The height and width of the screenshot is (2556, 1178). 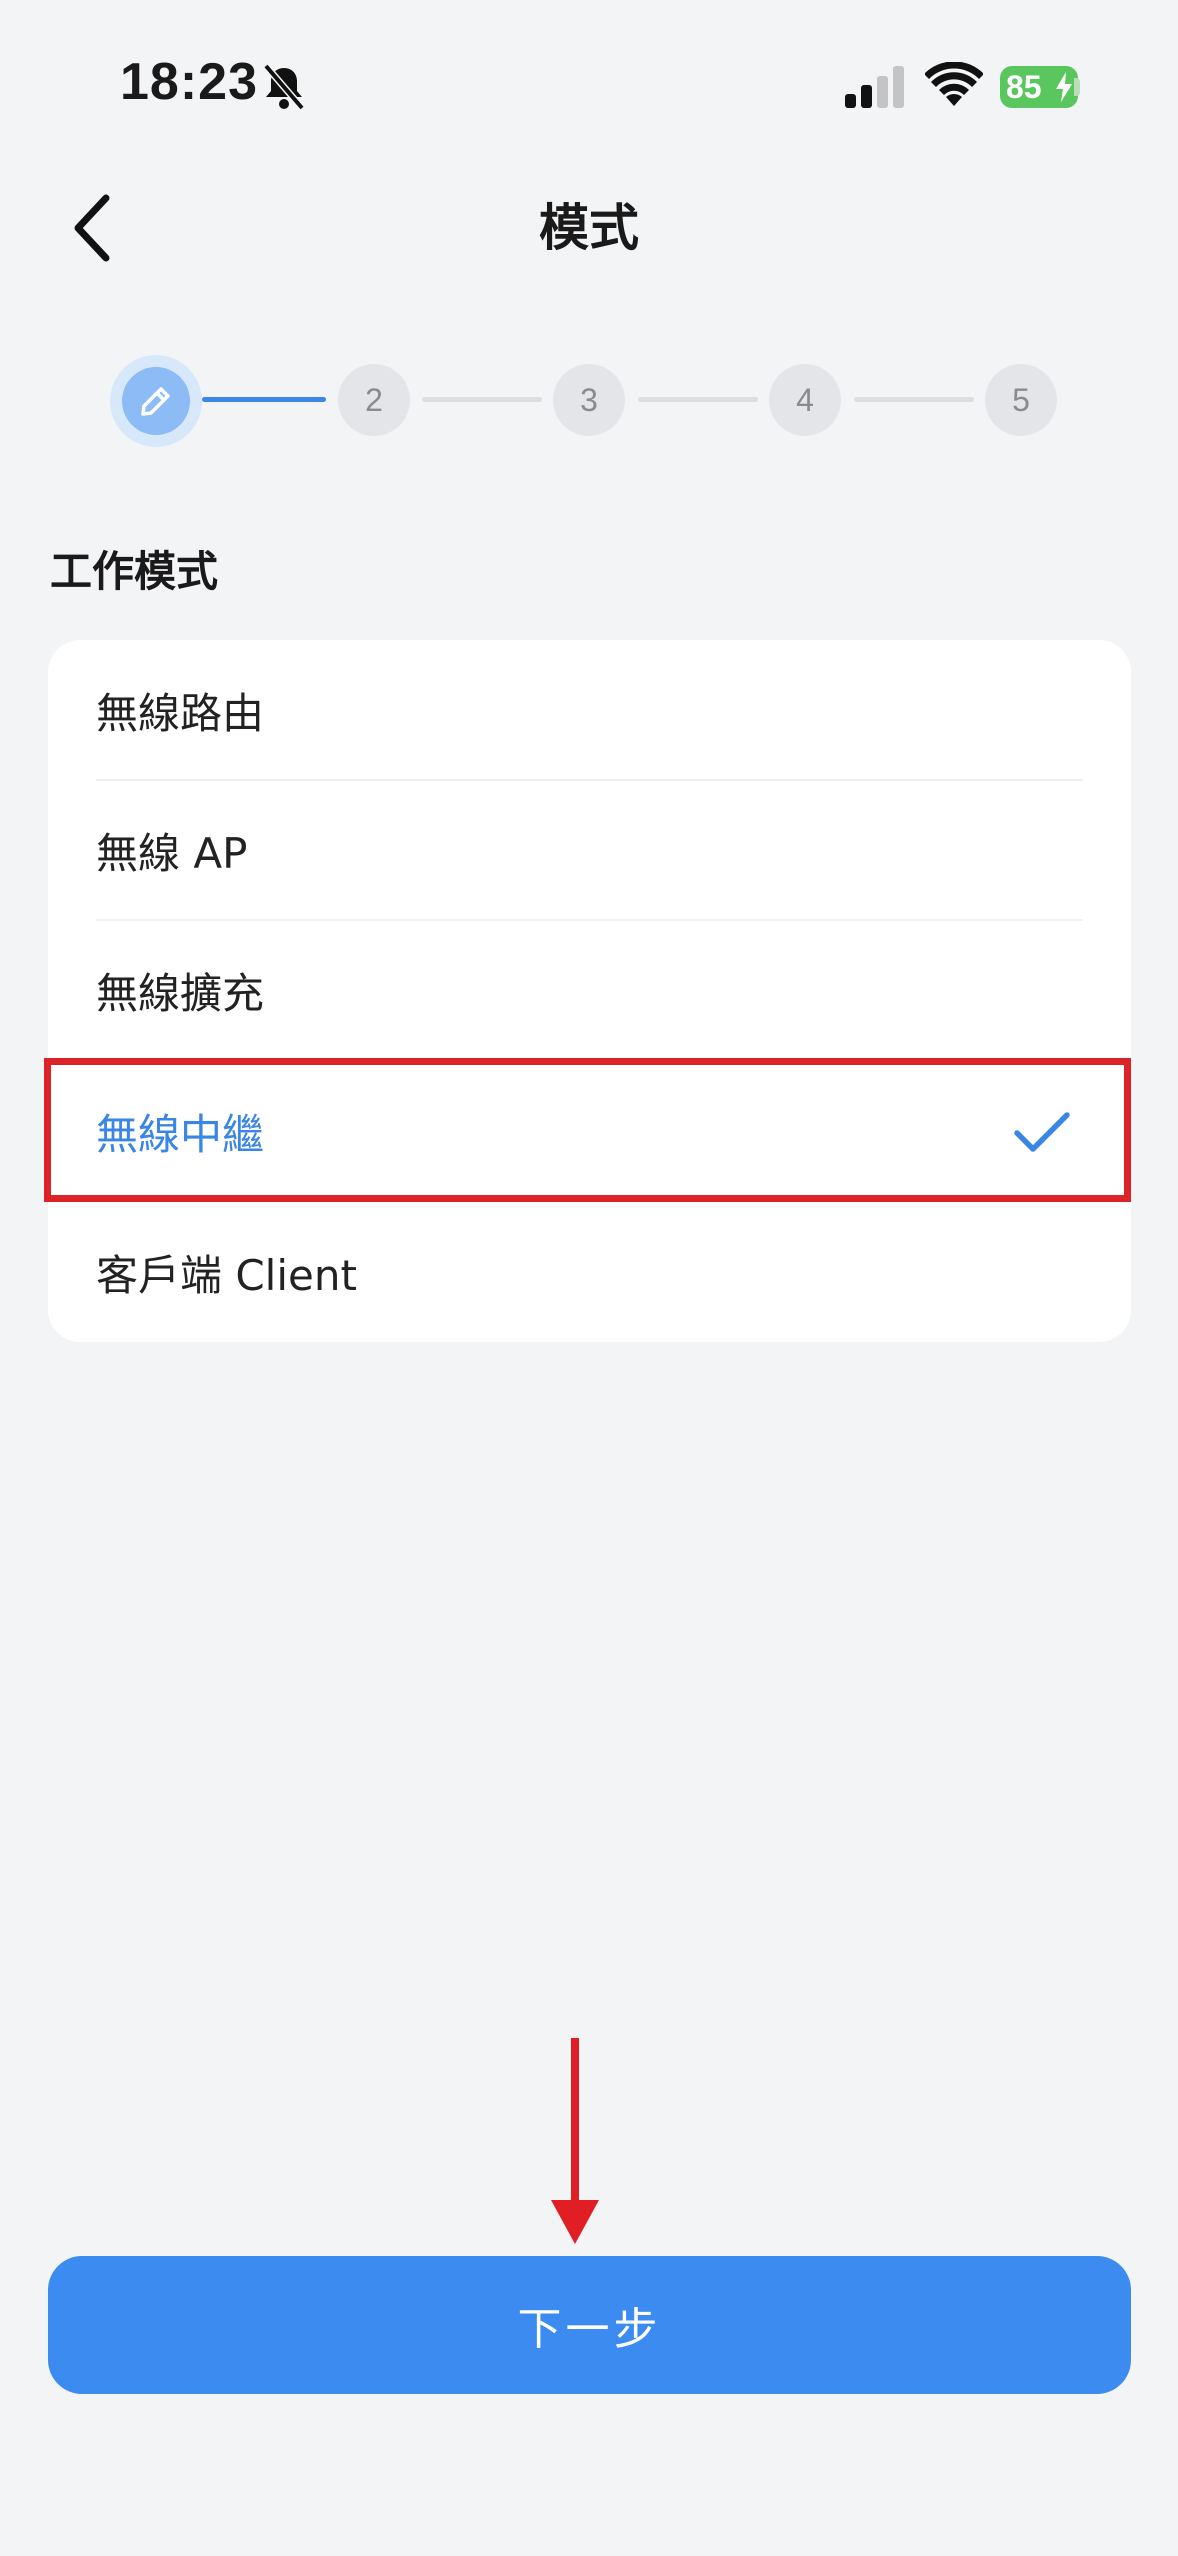 I want to click on option-label: 客戶端 Client, so click(x=226, y=1275).